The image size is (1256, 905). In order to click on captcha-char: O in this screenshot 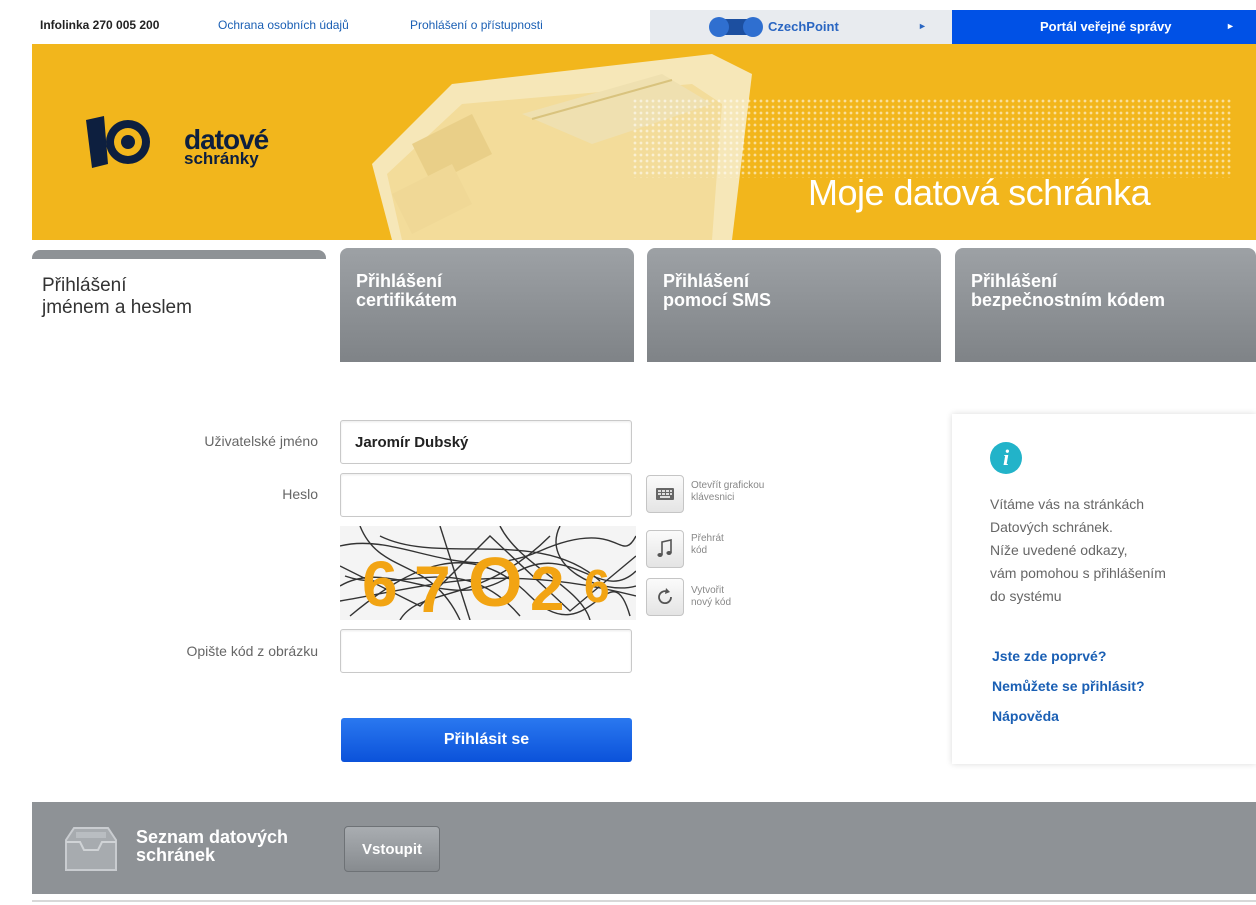, I will do `click(495, 581)`.